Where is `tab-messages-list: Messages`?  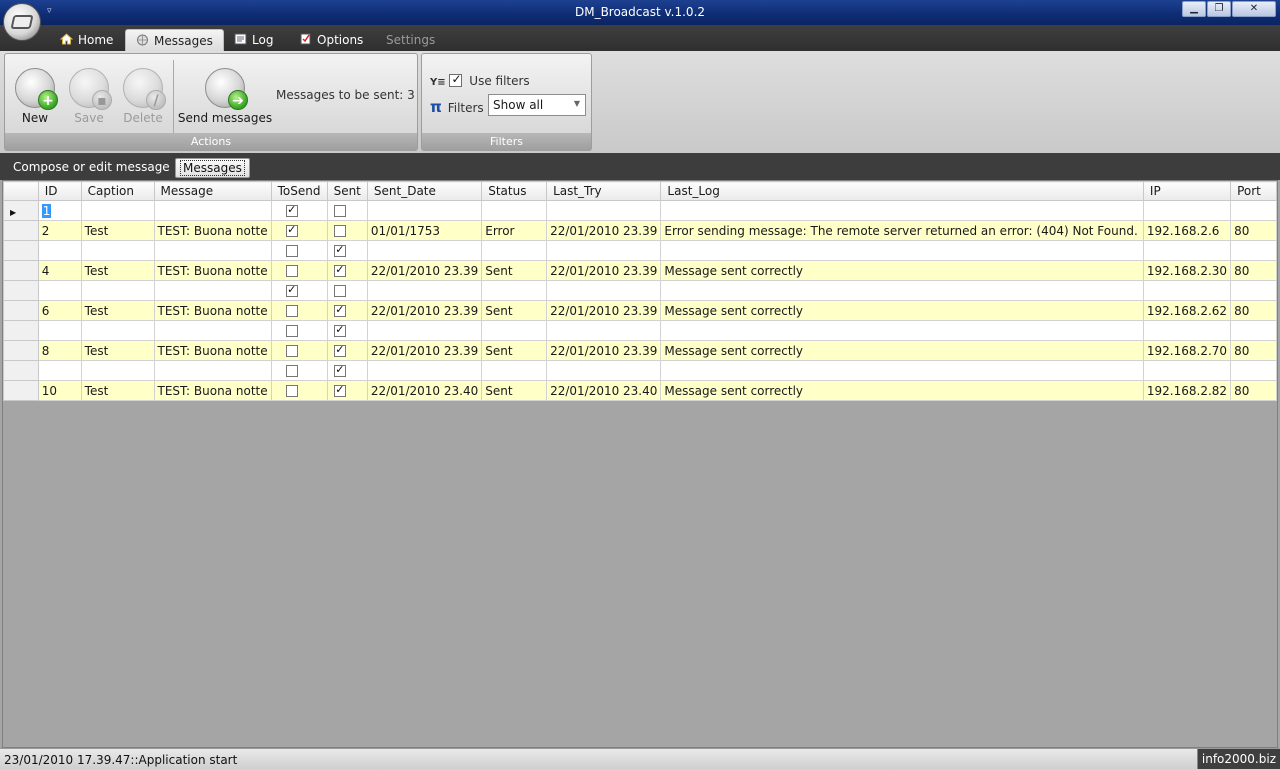
tab-messages-list: Messages is located at coordinates (212, 168).